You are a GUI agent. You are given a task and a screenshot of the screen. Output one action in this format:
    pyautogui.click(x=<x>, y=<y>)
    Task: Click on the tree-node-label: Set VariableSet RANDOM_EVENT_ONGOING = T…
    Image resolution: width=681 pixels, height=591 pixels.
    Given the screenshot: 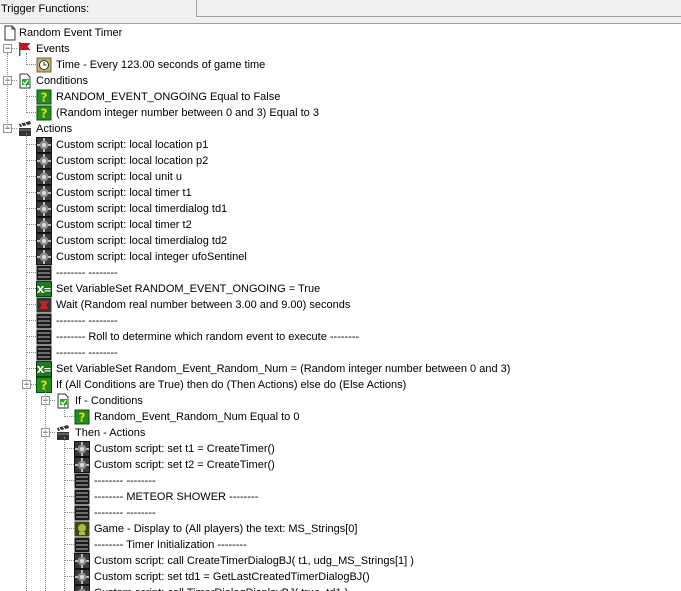 What is the action you would take?
    pyautogui.click(x=188, y=289)
    